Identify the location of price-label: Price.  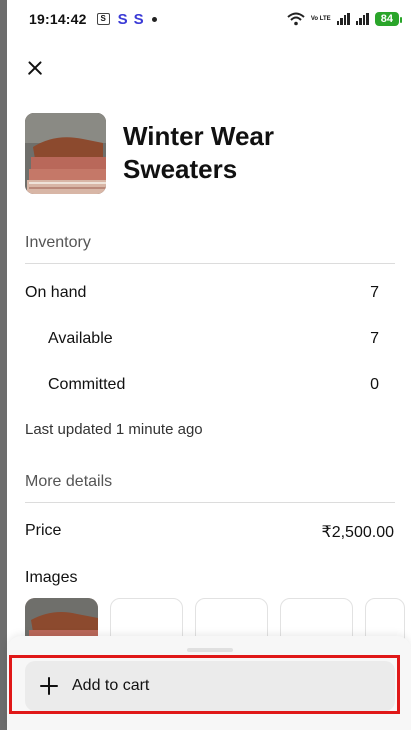
(43, 530).